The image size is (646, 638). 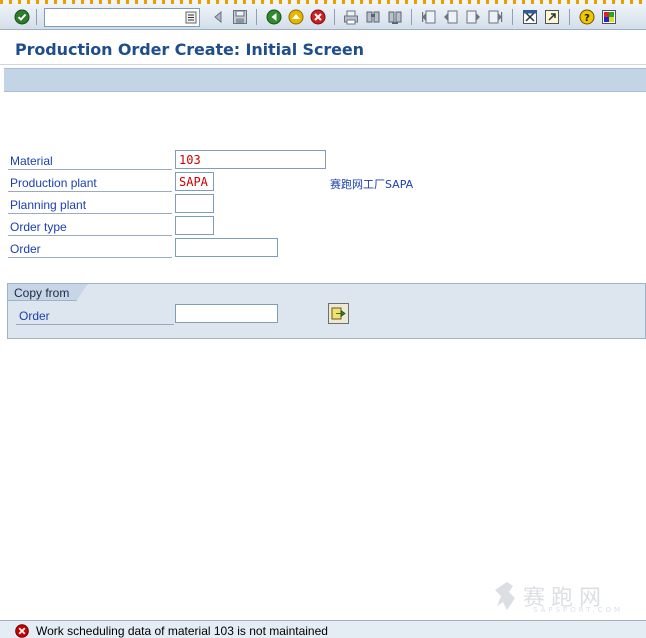 What do you see at coordinates (191, 17) in the screenshot?
I see `command-dropdown-icon` at bounding box center [191, 17].